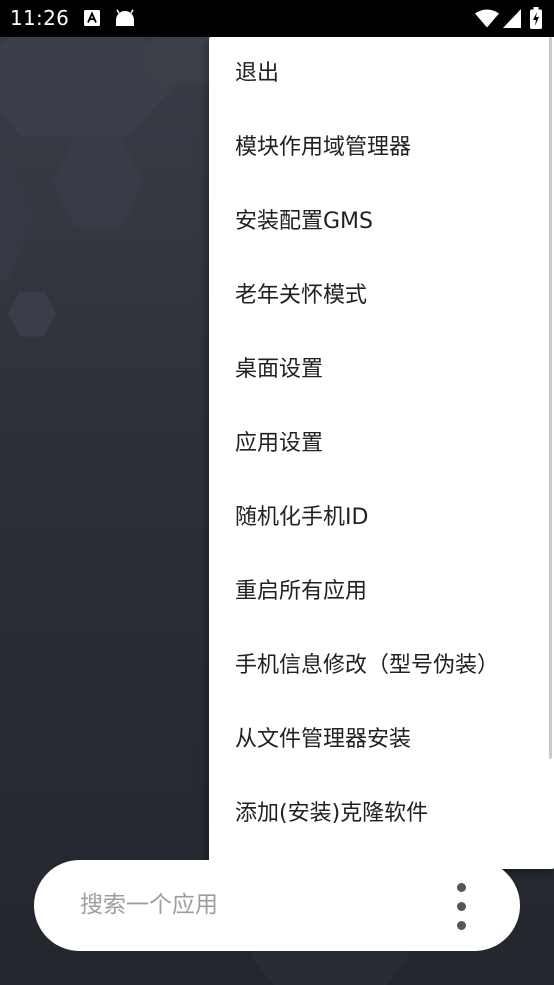  I want to click on app-search-bar: 搜索一个应用, so click(277, 905).